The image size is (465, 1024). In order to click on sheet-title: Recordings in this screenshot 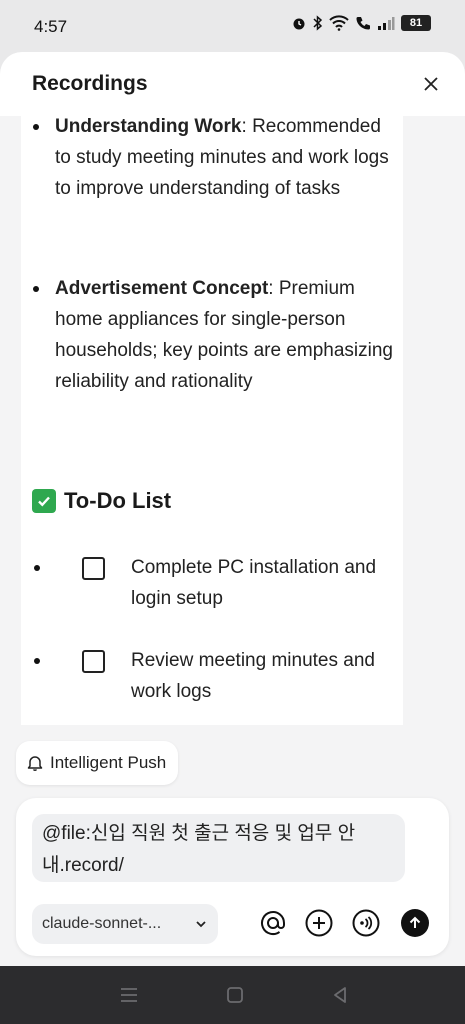, I will do `click(90, 83)`.